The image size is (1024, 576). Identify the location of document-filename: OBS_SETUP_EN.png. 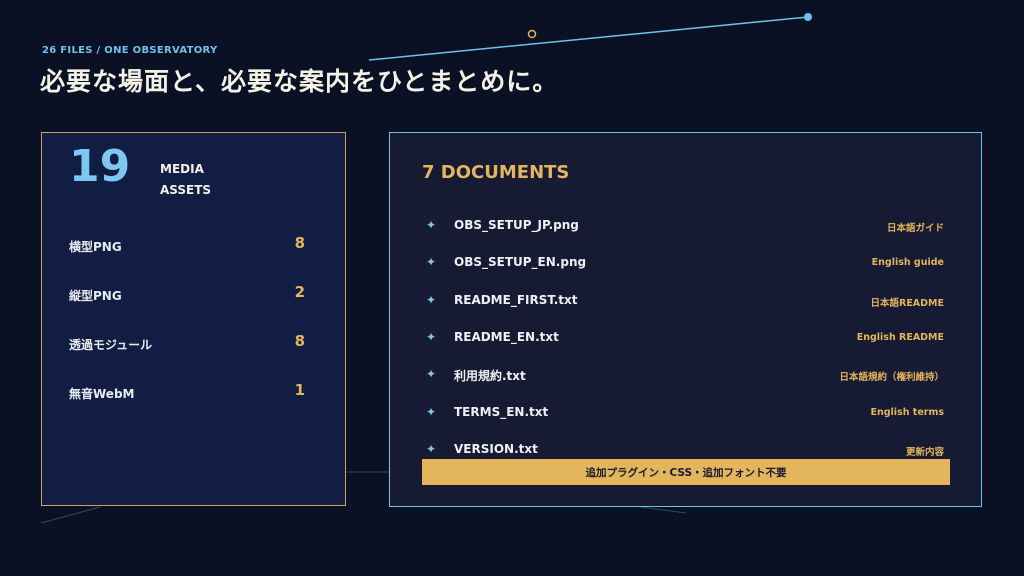
(520, 262).